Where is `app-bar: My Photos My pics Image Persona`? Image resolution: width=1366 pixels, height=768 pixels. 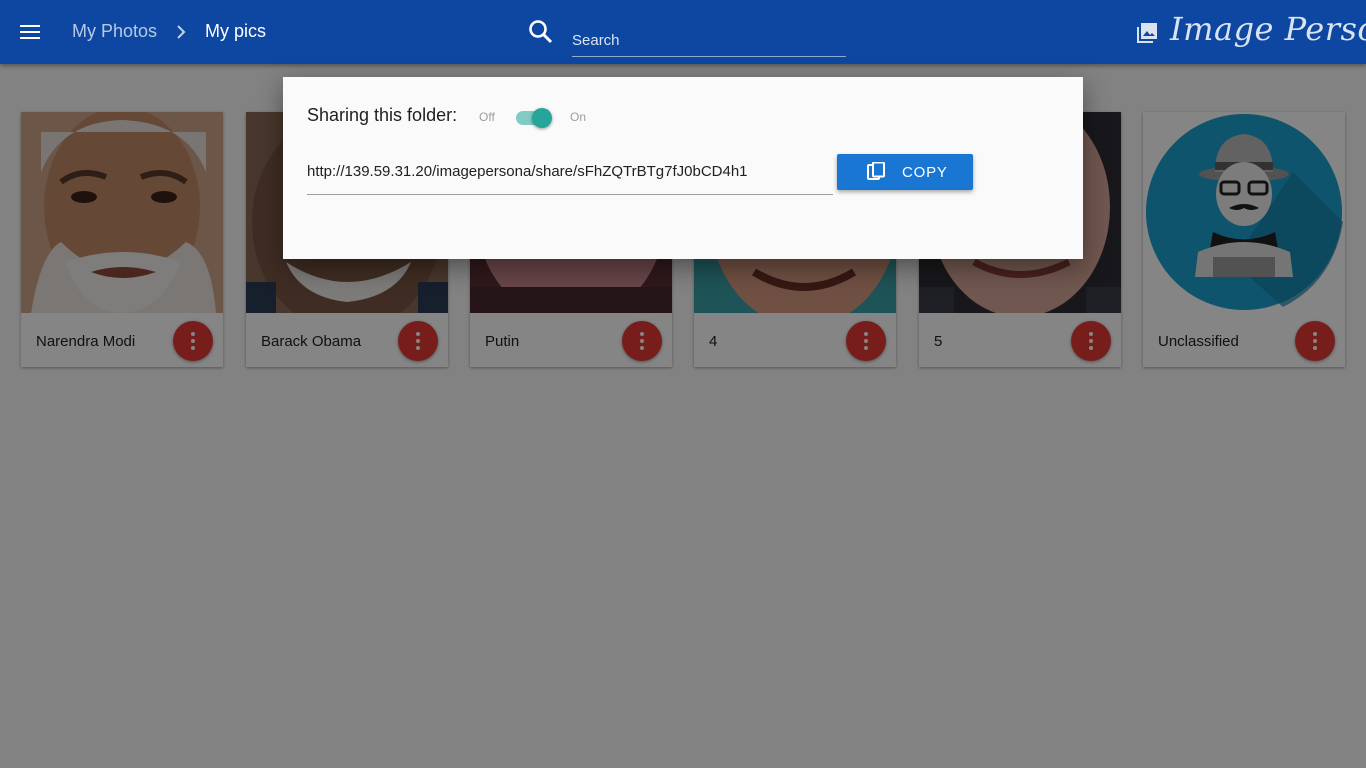
app-bar: My Photos My pics Image Persona is located at coordinates (683, 32).